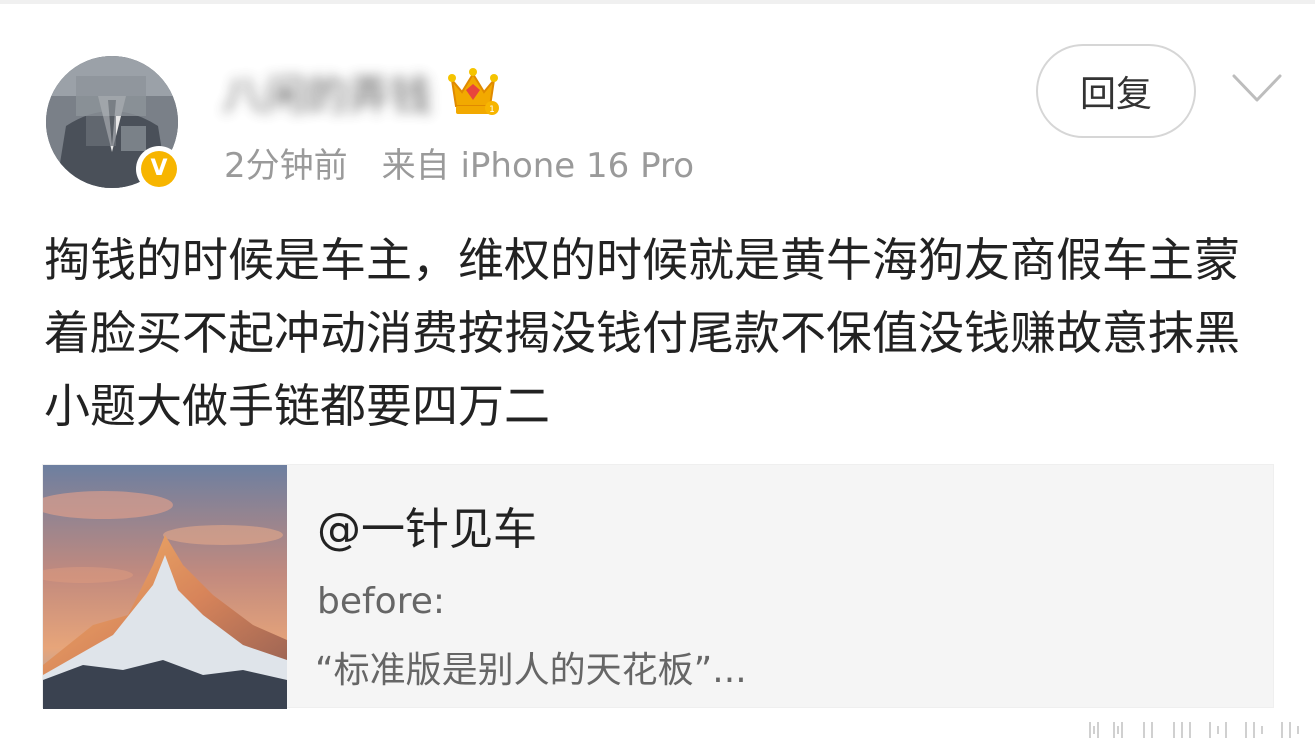  What do you see at coordinates (474, 91) in the screenshot?
I see `crown-icon: 1` at bounding box center [474, 91].